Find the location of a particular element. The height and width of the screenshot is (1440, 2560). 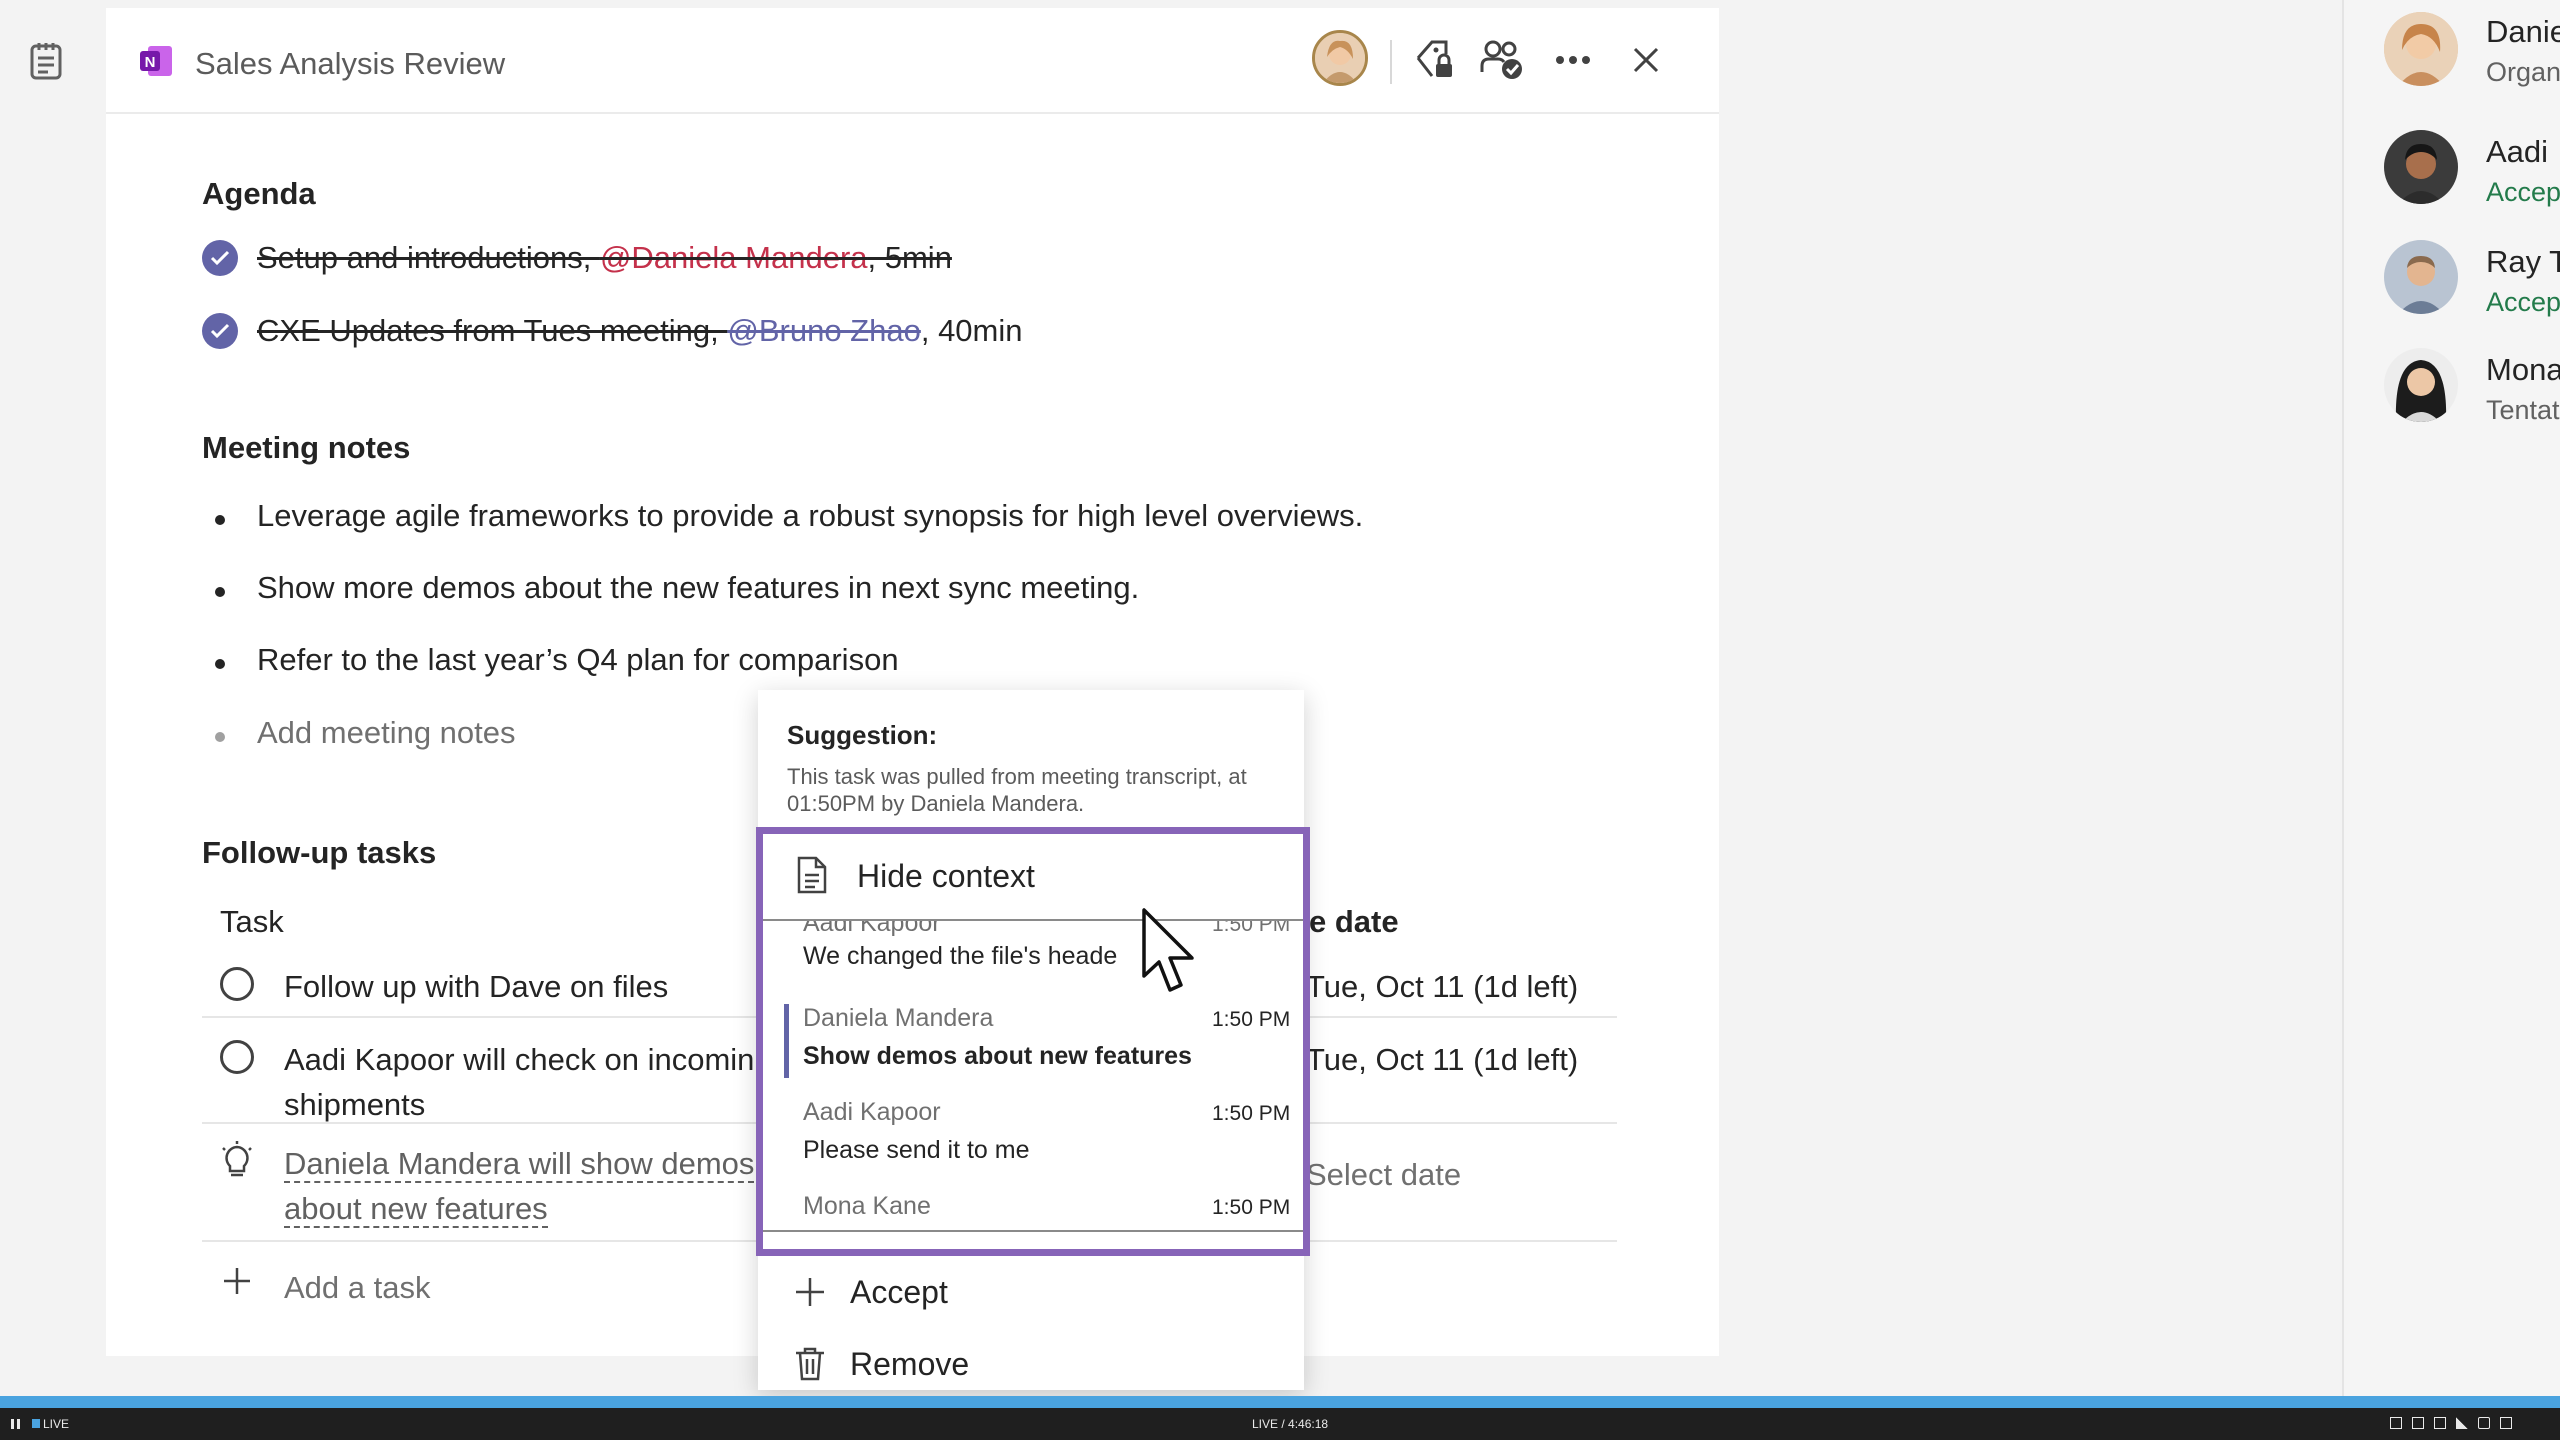

pause-icon is located at coordinates (16, 1424).